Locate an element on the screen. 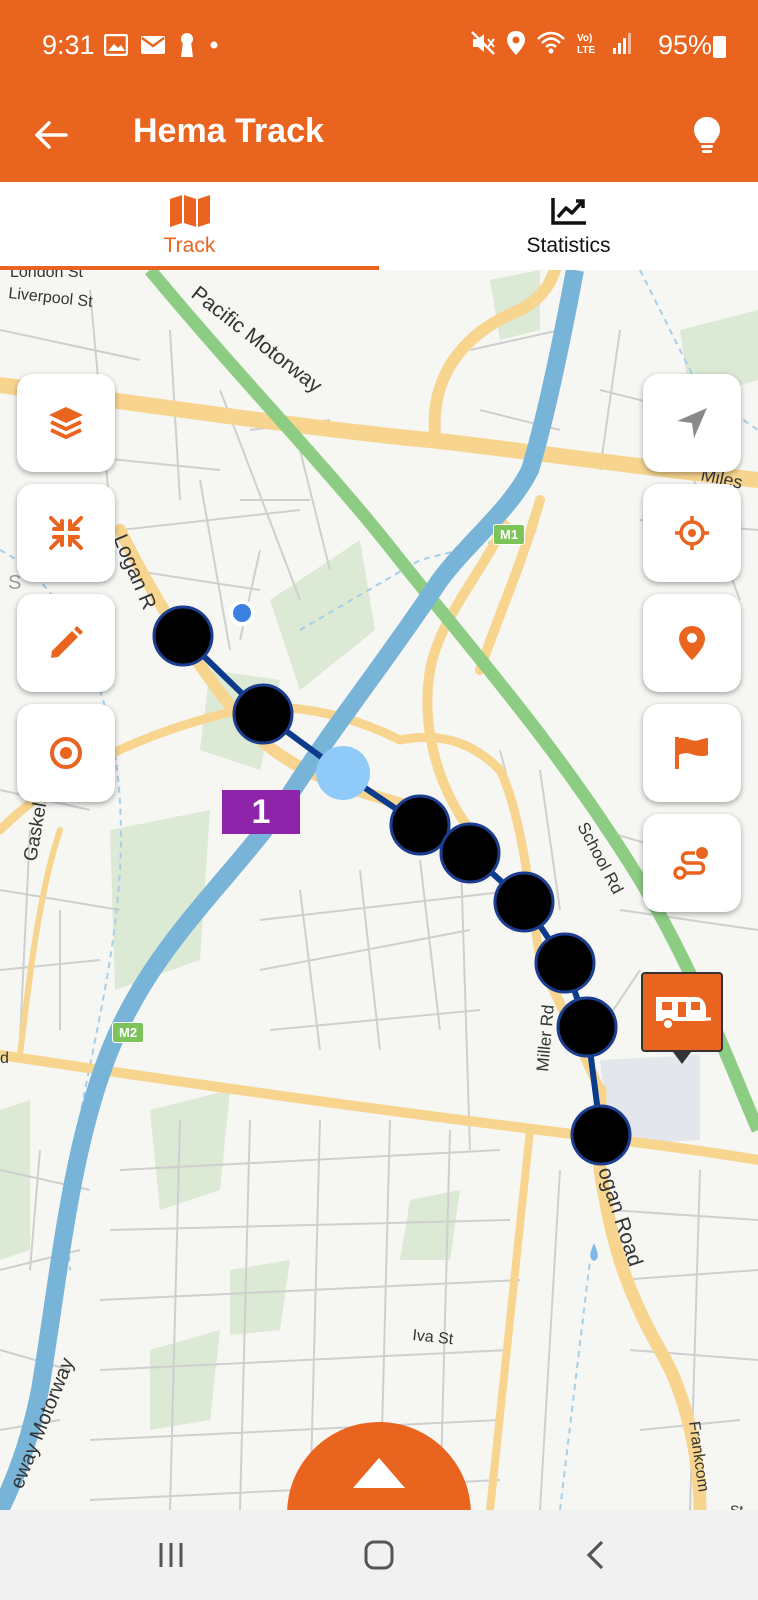  caravan-icon is located at coordinates (683, 1013).